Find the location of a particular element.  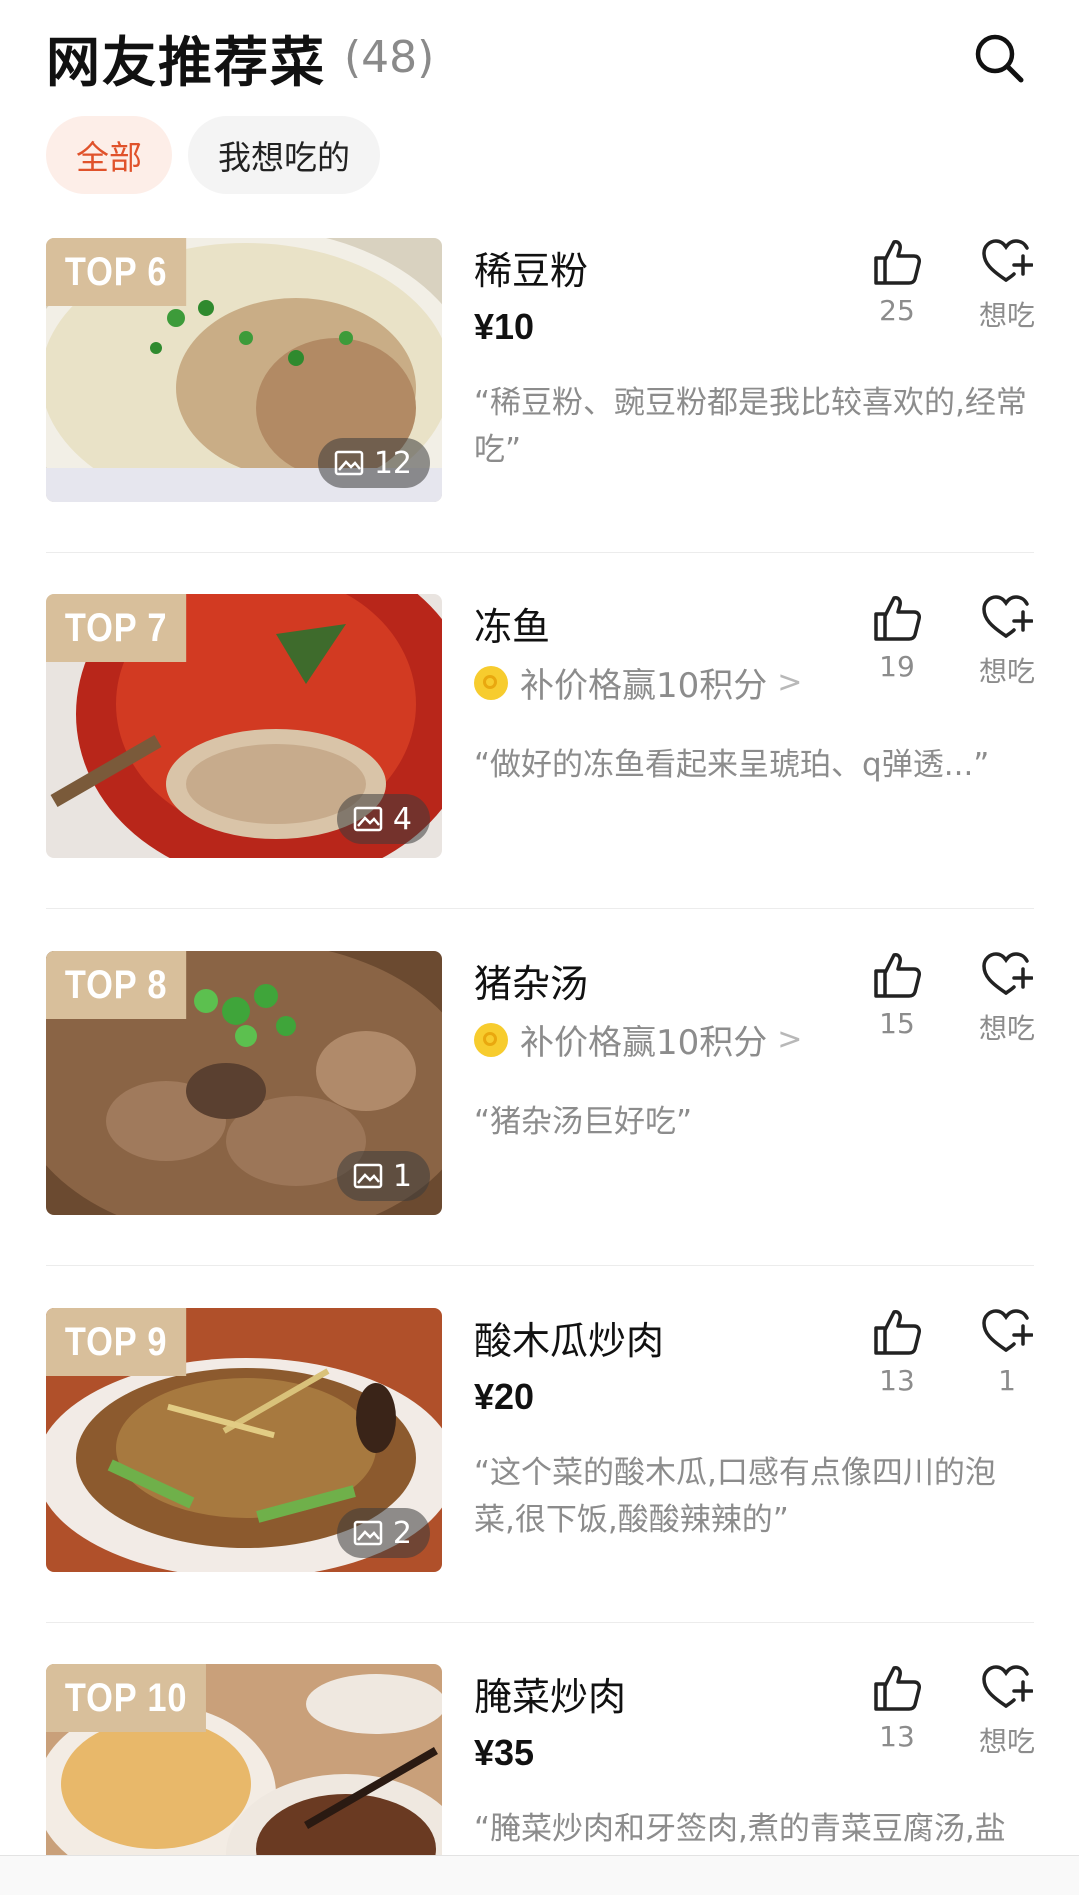

dish-review-quote: “稀豆粉、豌豆粉都是我比较喜欢的,经常吃” is located at coordinates (750, 426).